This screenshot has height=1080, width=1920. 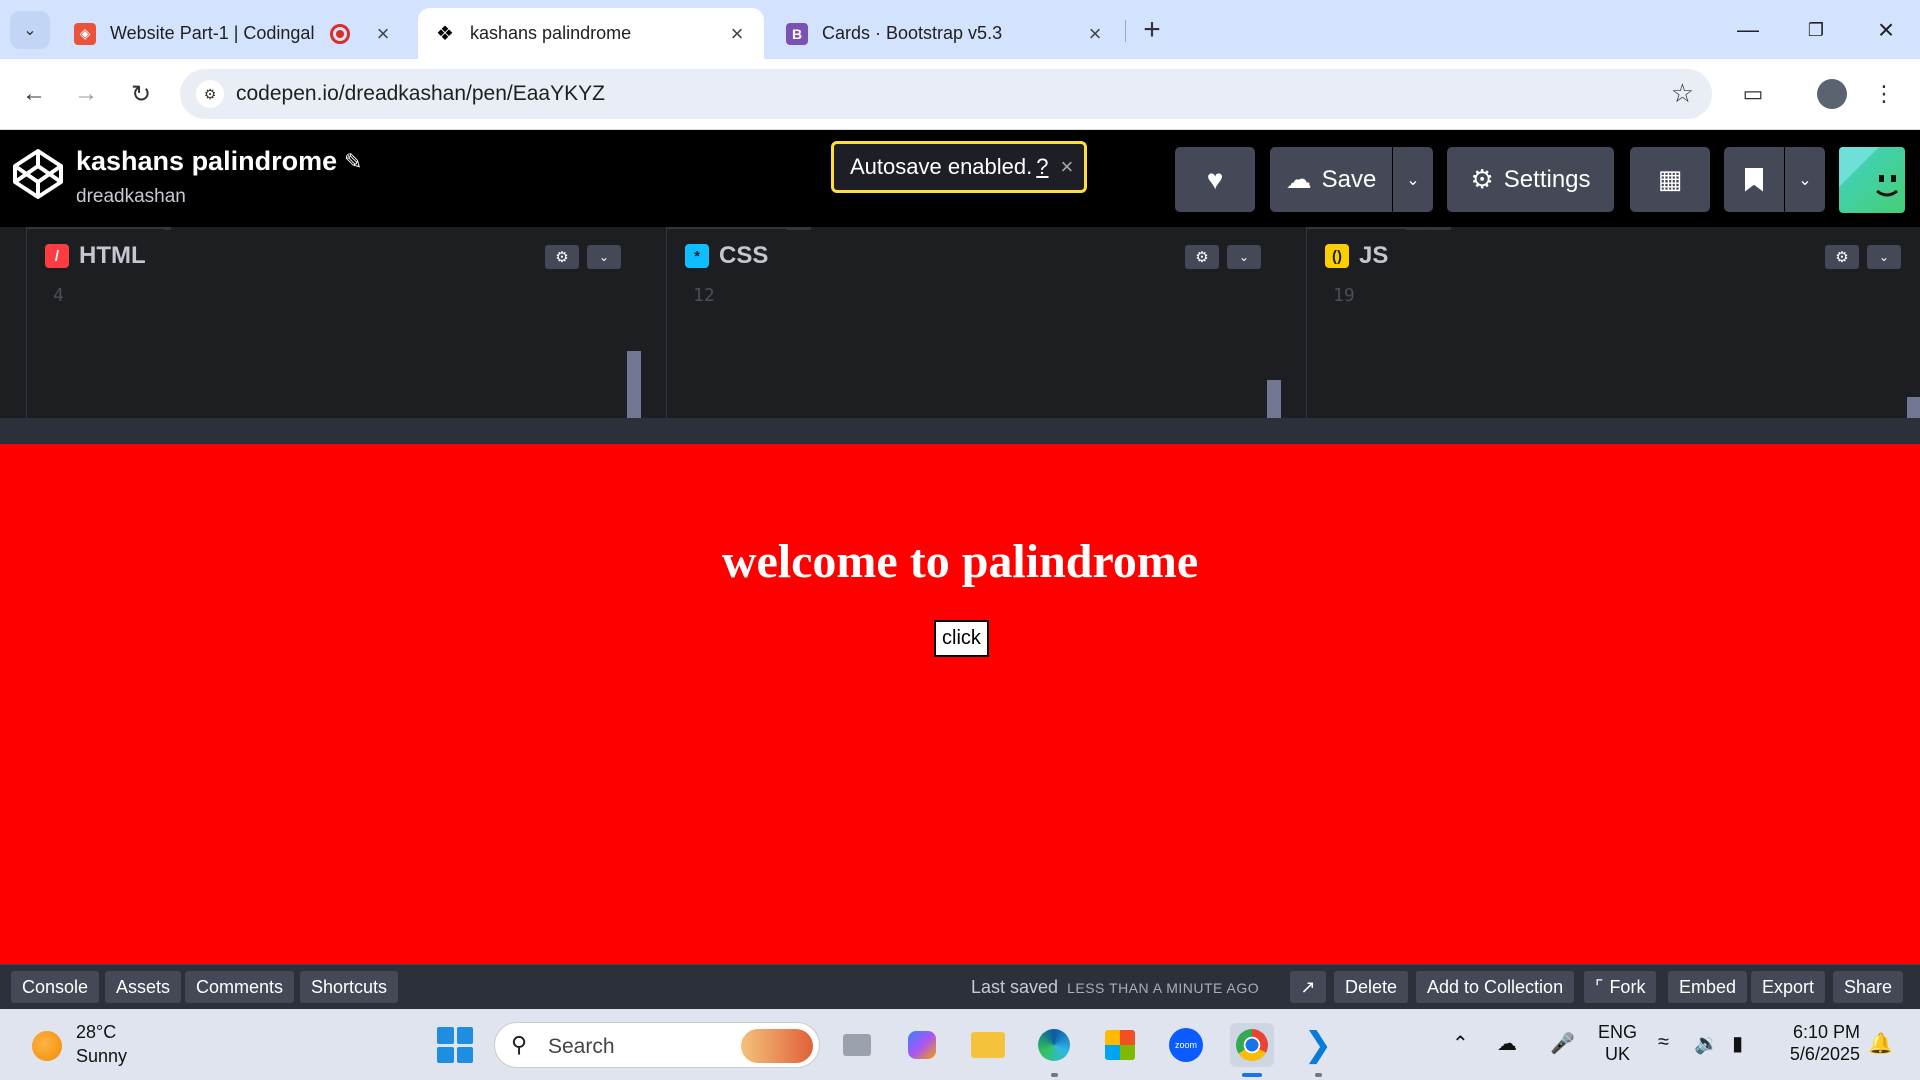 What do you see at coordinates (47, 1046) in the screenshot?
I see `sun-icon` at bounding box center [47, 1046].